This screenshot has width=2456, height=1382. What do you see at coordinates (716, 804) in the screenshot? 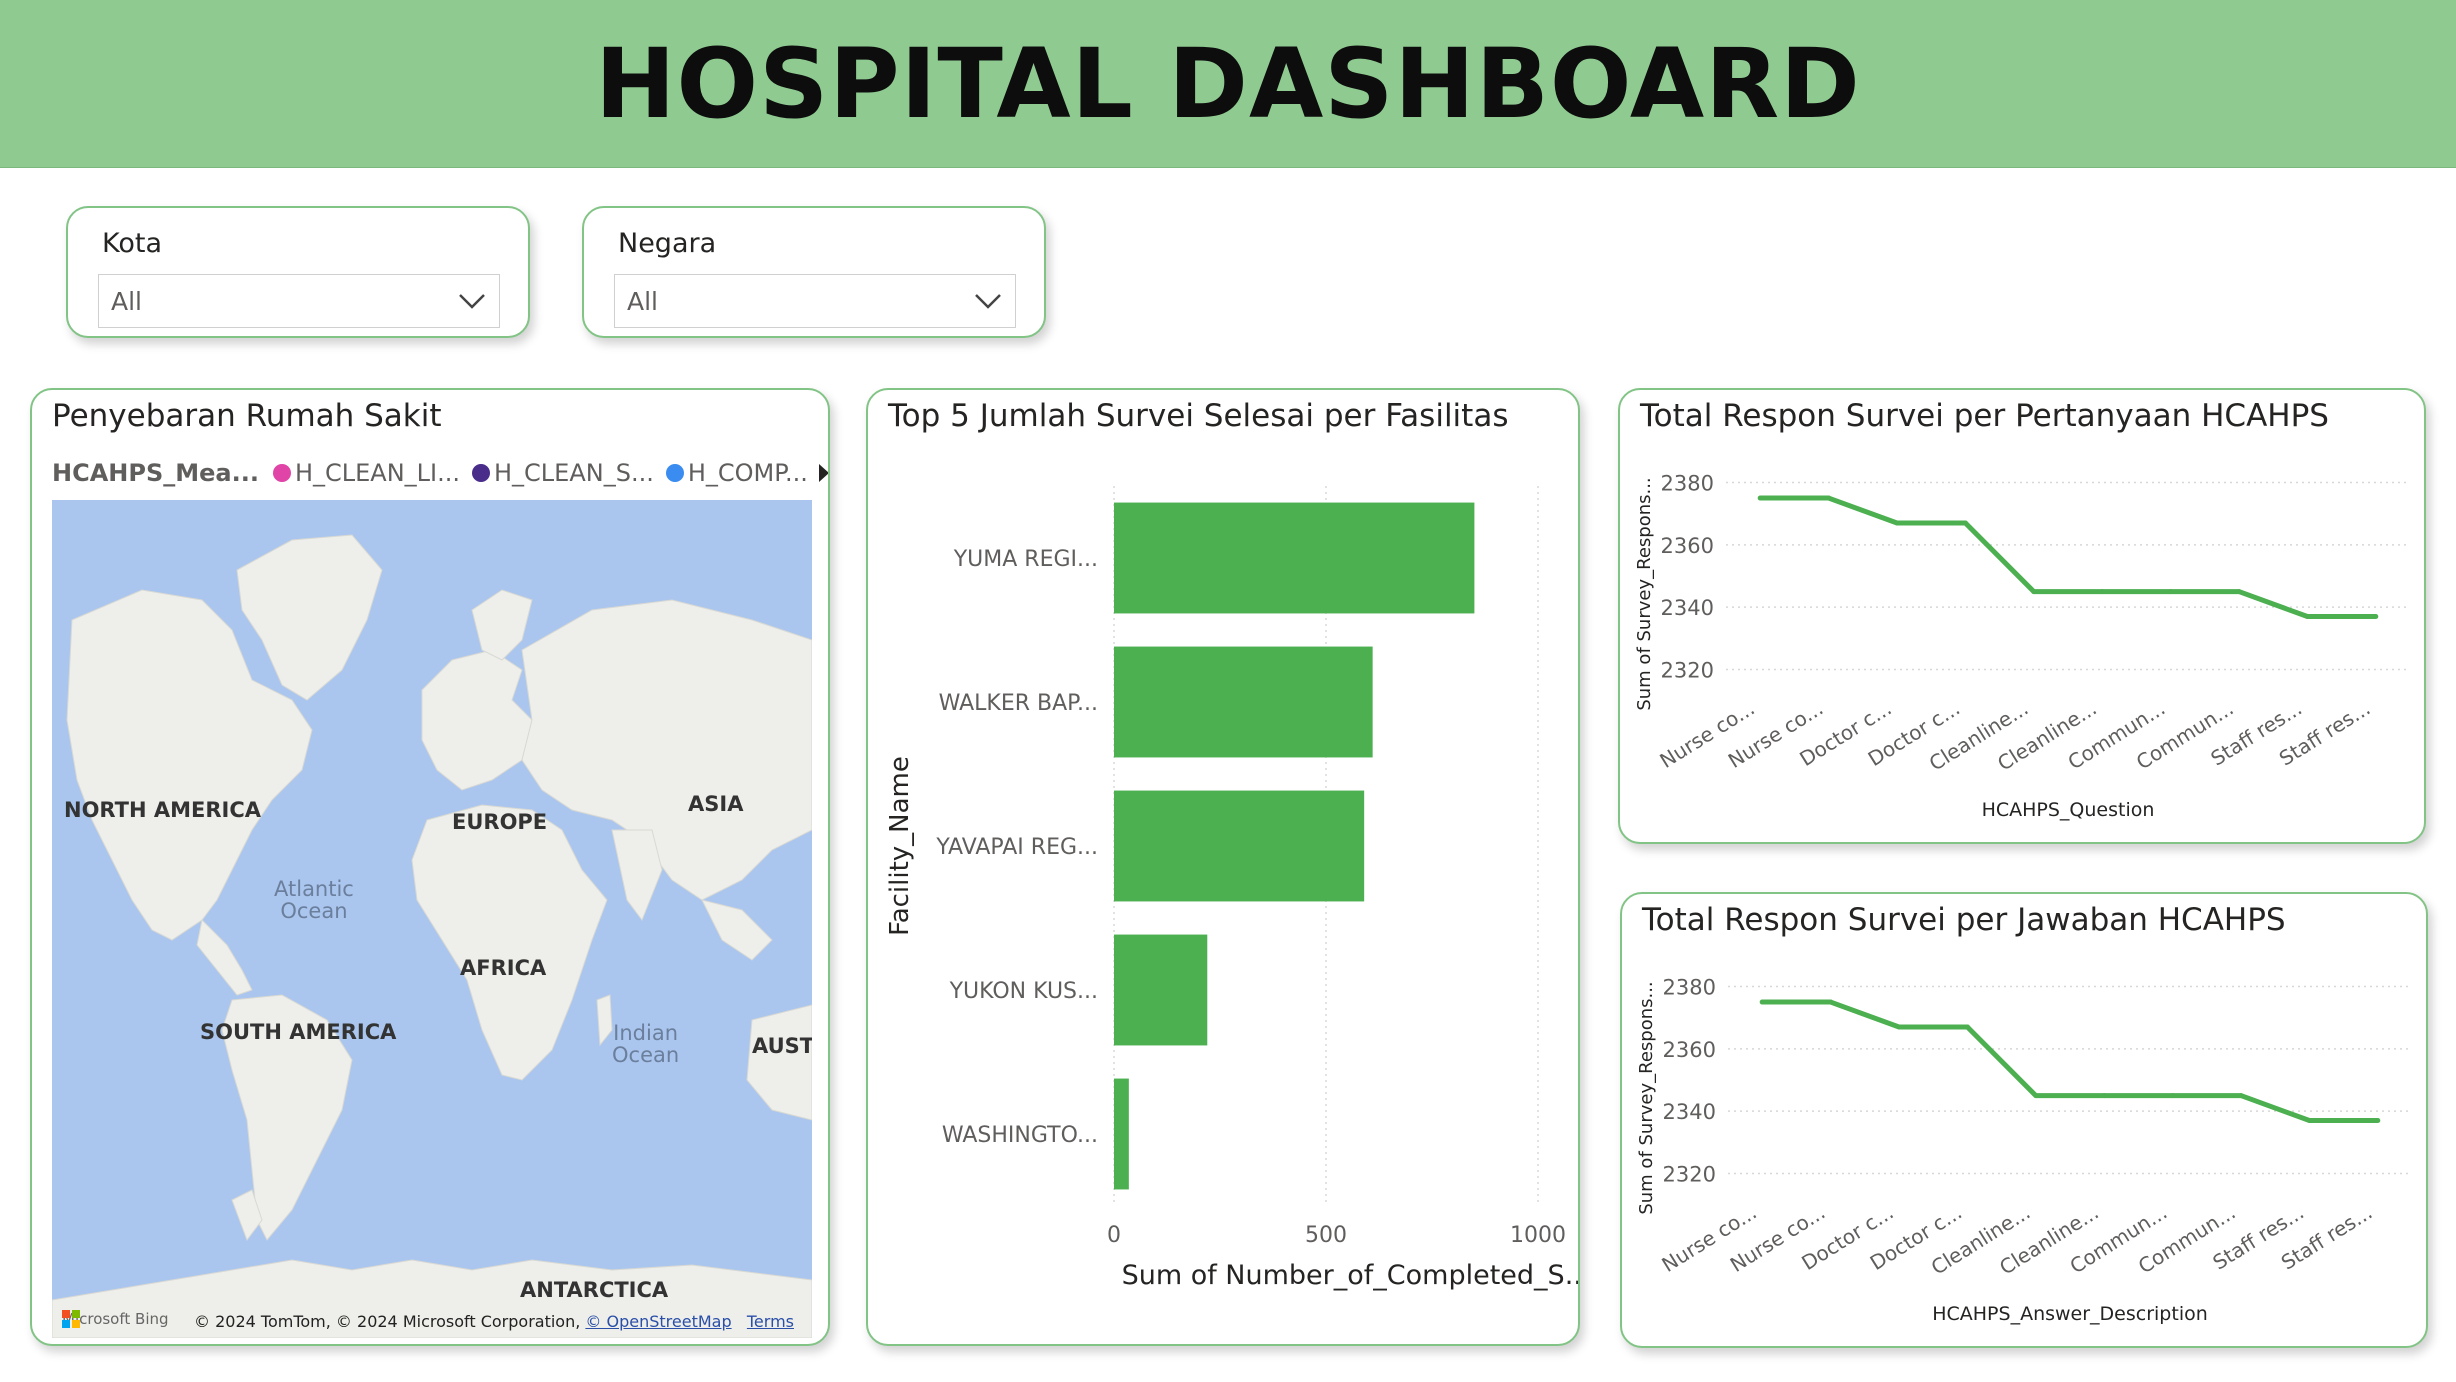
I see `map-label-asia: ASIA` at bounding box center [716, 804].